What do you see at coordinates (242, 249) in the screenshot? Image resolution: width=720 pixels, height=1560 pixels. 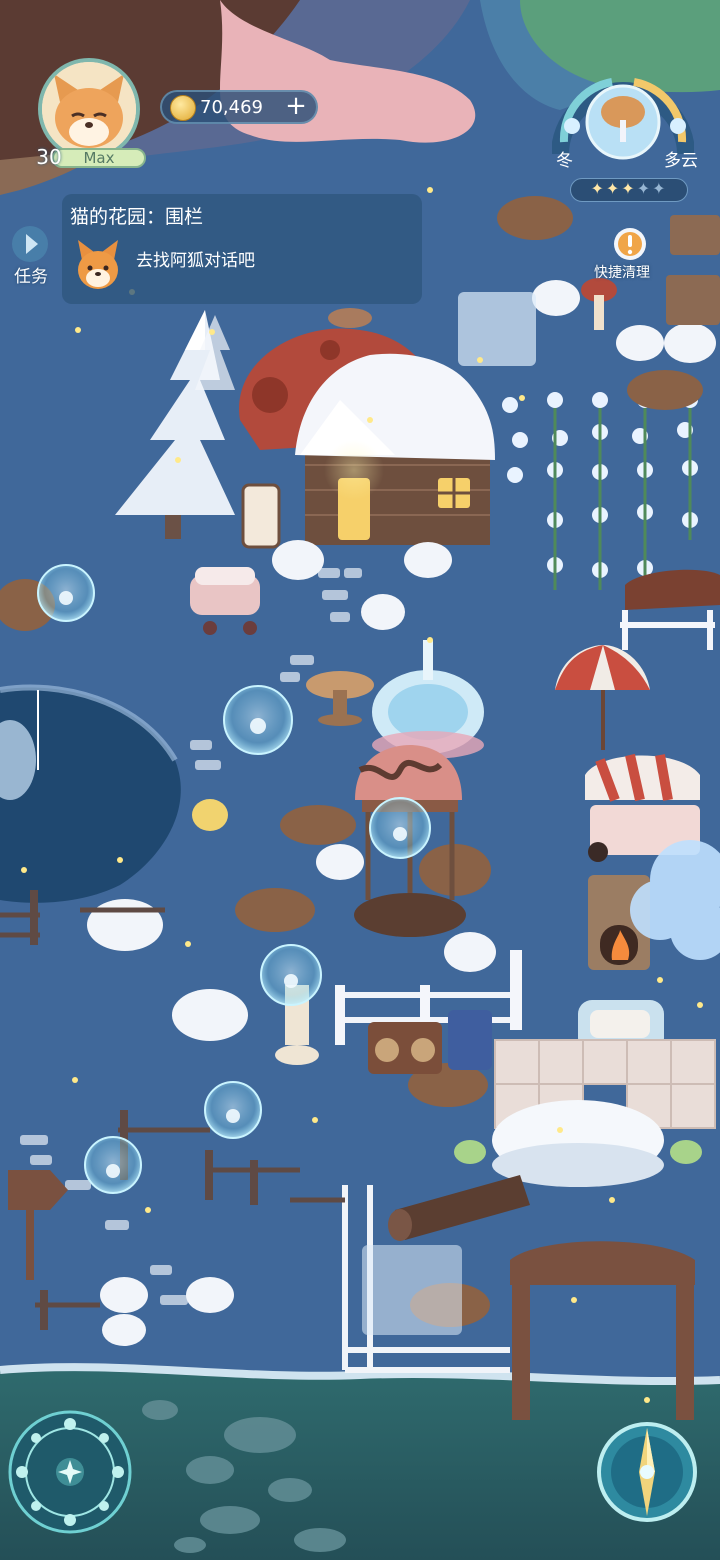 I see `quest-panel: 猫的花园：围栏 去找阿狐对话吧` at bounding box center [242, 249].